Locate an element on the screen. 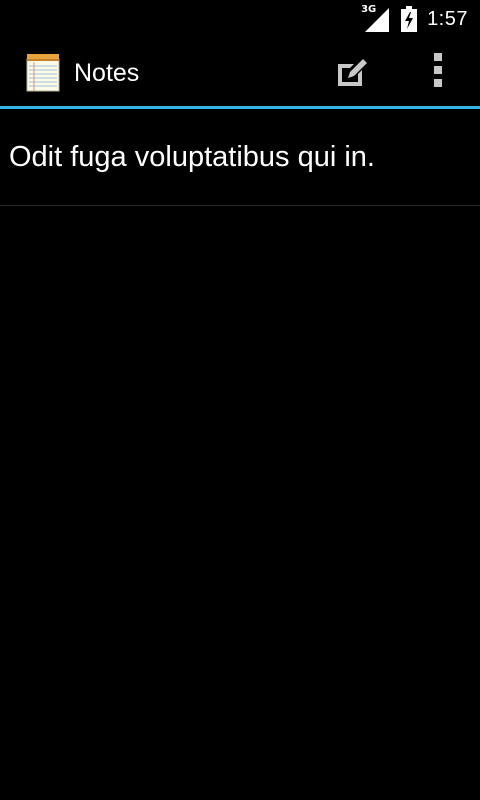 Image resolution: width=480 pixels, height=800 pixels. status-bar: 3G 1:57 is located at coordinates (240, 19).